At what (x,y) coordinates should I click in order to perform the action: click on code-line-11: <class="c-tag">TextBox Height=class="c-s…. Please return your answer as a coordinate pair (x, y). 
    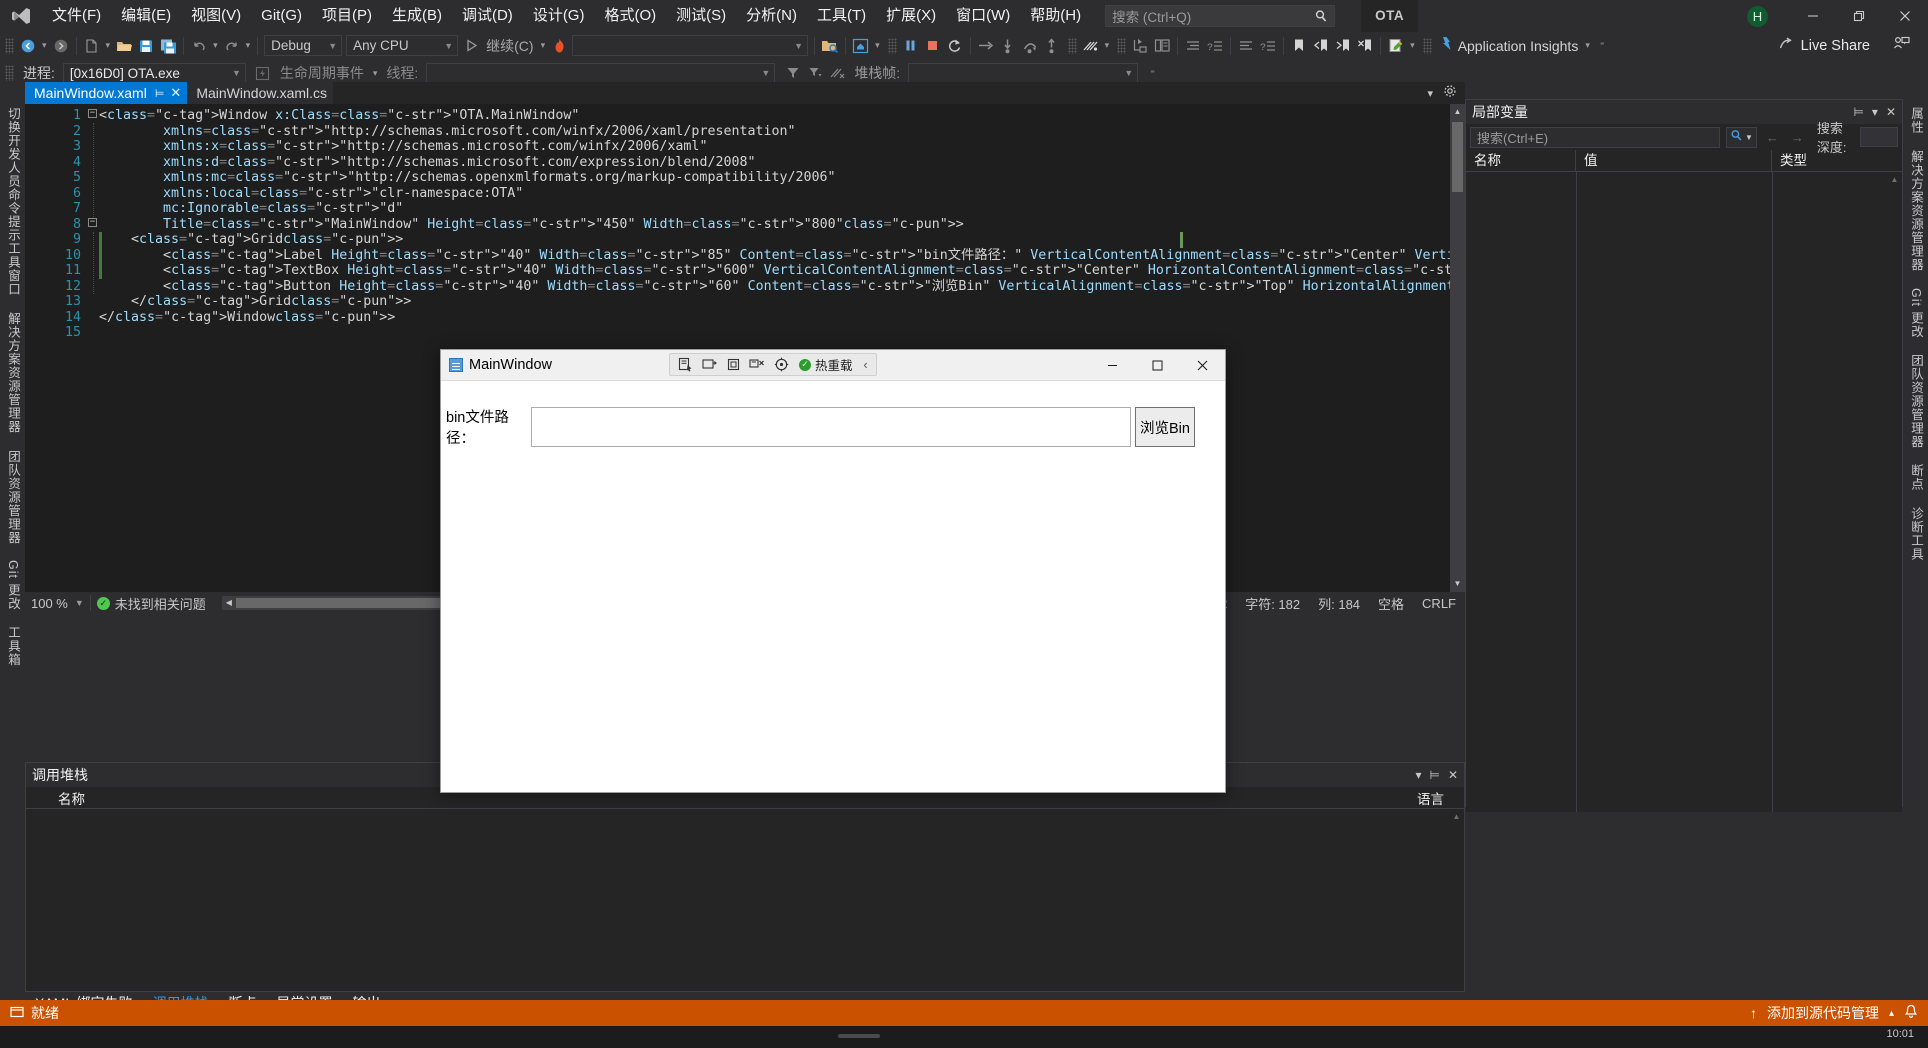
    Looking at the image, I should click on (782, 271).